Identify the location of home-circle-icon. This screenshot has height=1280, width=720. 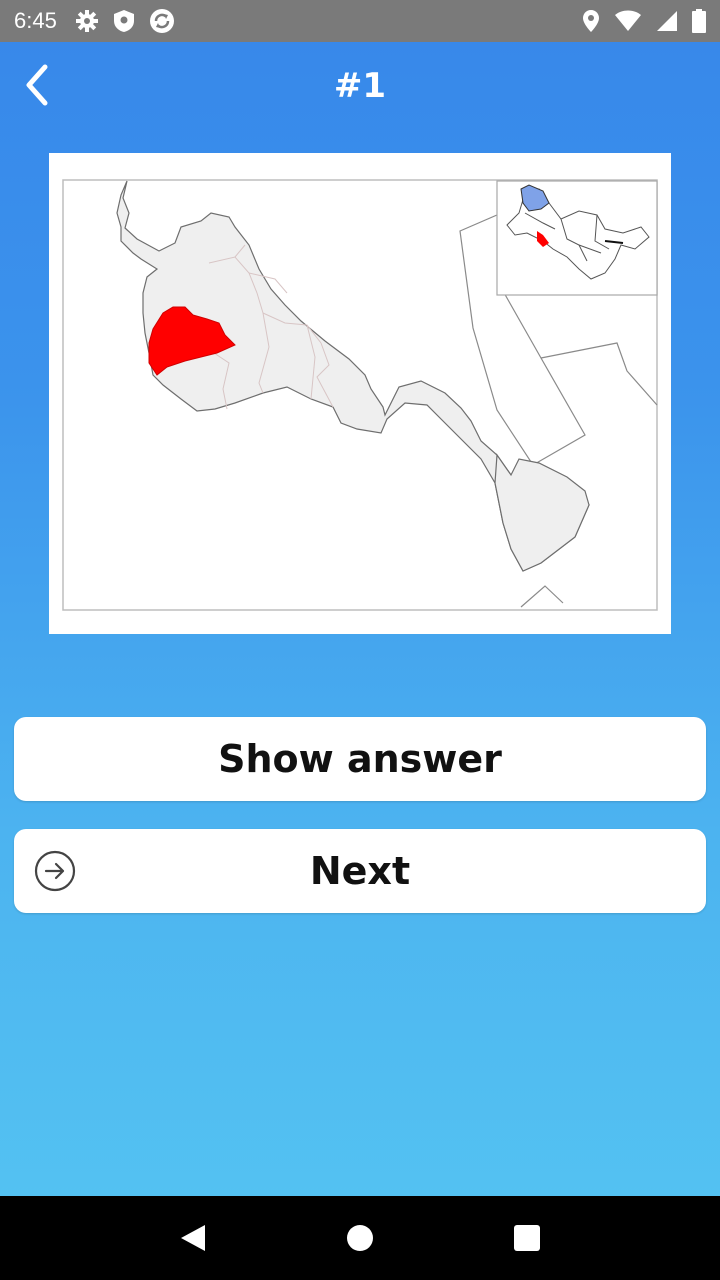
(360, 1238).